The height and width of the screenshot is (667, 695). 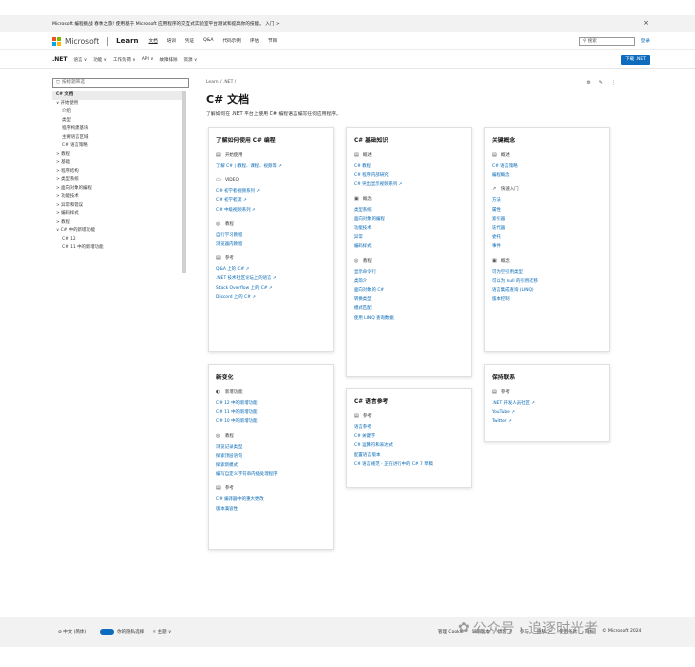 What do you see at coordinates (547, 219) in the screenshot?
I see `card-link: 索引器` at bounding box center [547, 219].